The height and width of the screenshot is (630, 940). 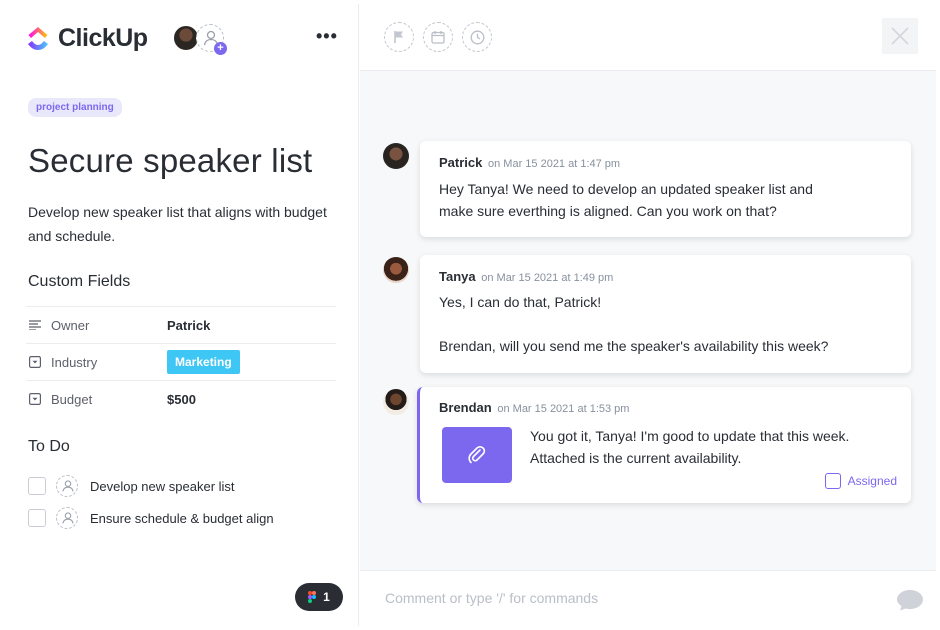 I want to click on brand: ClickUp, so click(x=87, y=38).